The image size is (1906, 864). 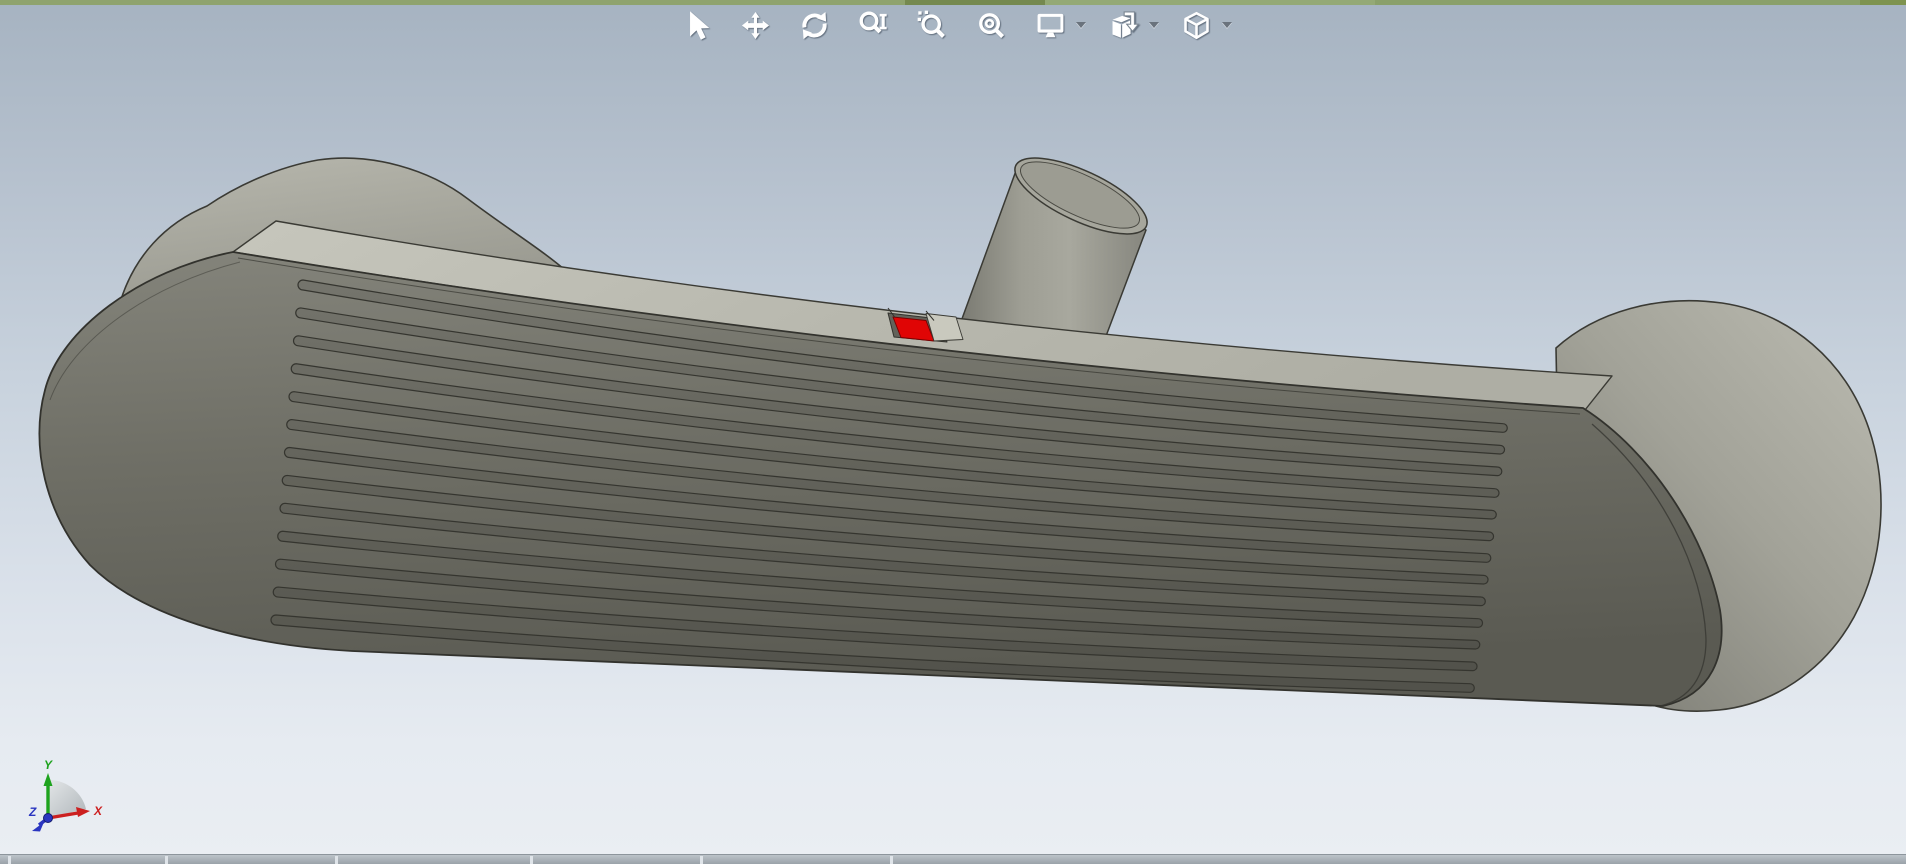 I want to click on cursor-icon, so click(x=699, y=25).